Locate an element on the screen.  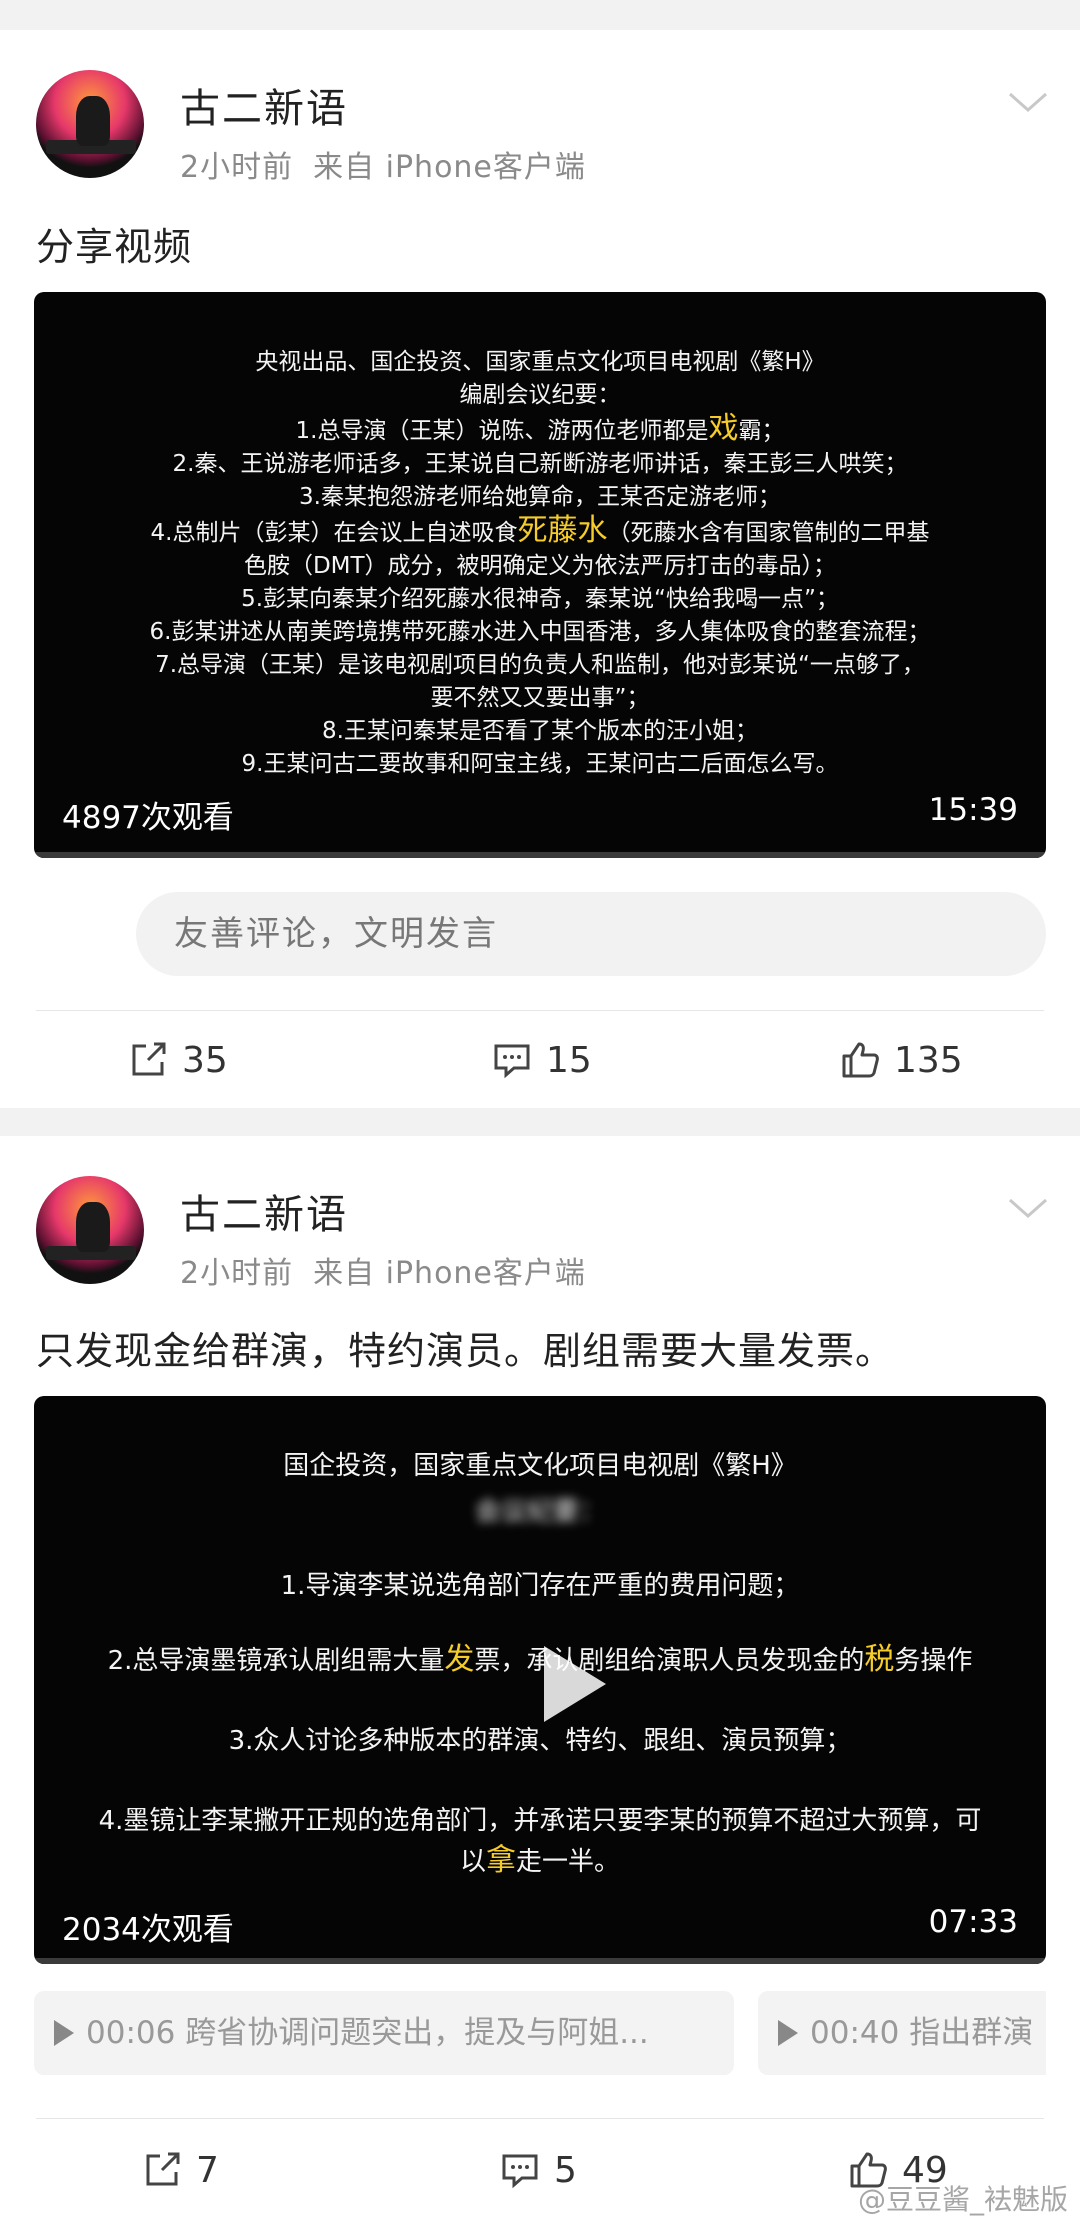
video-line: 7.总导演（王某）是该电视剧项目的负责人和监制，他对彭某说“一点够了， is located at coordinates (540, 665).